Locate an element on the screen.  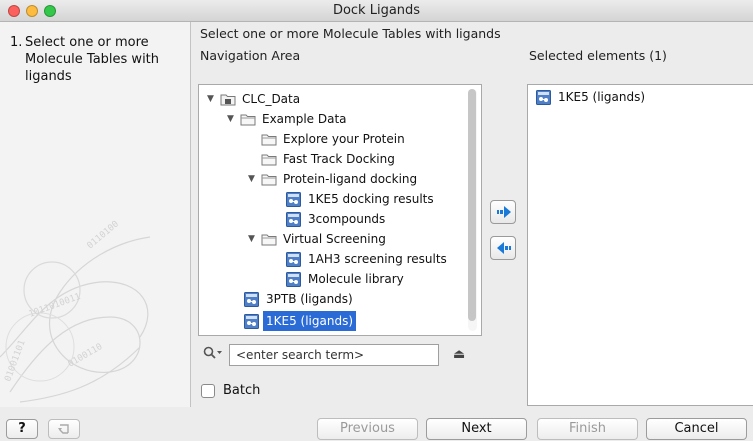
wizard-button-bar: ? Previous Next Finish Cancel is located at coordinates (376, 424).